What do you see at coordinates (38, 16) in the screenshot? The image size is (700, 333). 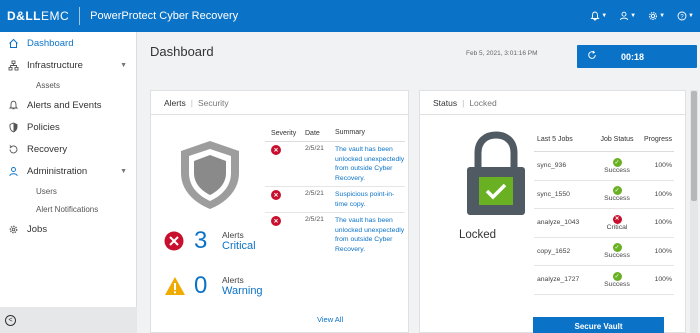 I see `brand-logo: D&LLEMC` at bounding box center [38, 16].